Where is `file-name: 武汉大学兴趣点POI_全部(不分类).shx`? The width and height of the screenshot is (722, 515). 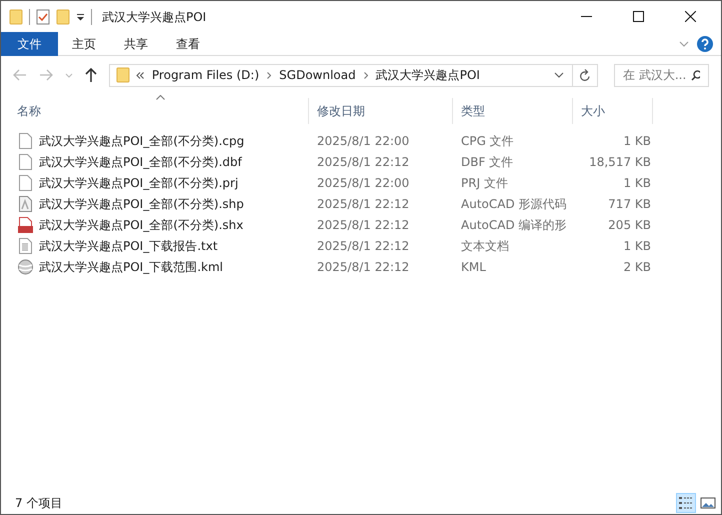 file-name: 武汉大学兴趣点POI_全部(不分类).shx is located at coordinates (173, 225).